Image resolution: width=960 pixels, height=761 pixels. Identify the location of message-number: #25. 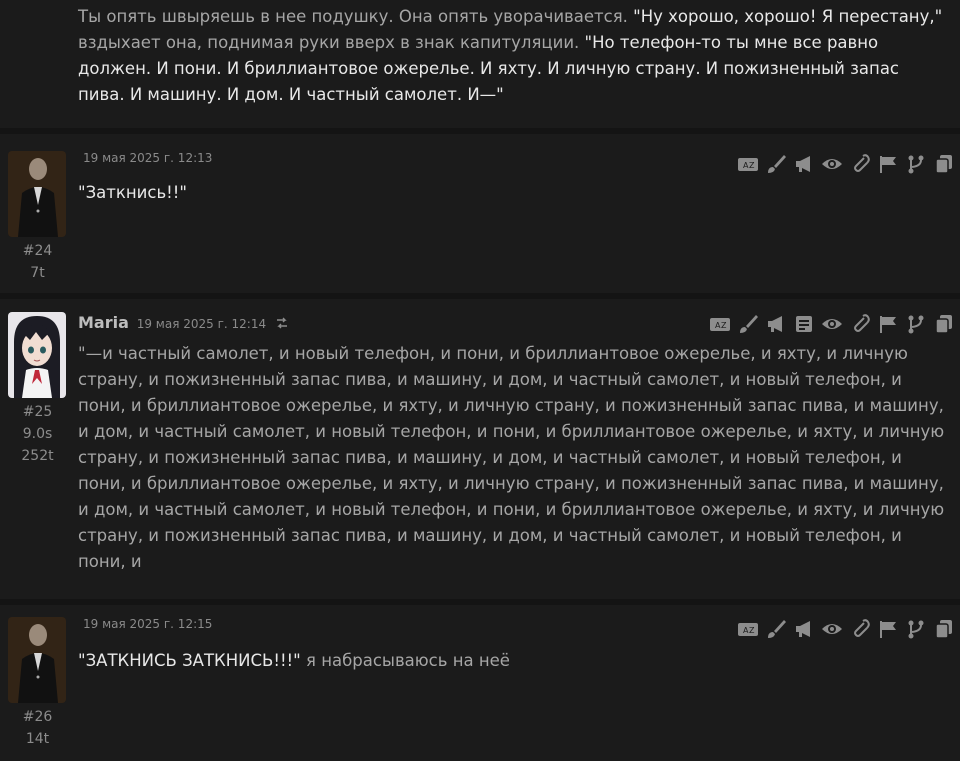
(37, 412).